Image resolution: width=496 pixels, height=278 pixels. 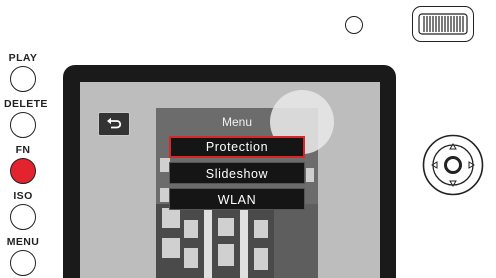 What do you see at coordinates (23, 150) in the screenshot?
I see `fn-label: FN` at bounding box center [23, 150].